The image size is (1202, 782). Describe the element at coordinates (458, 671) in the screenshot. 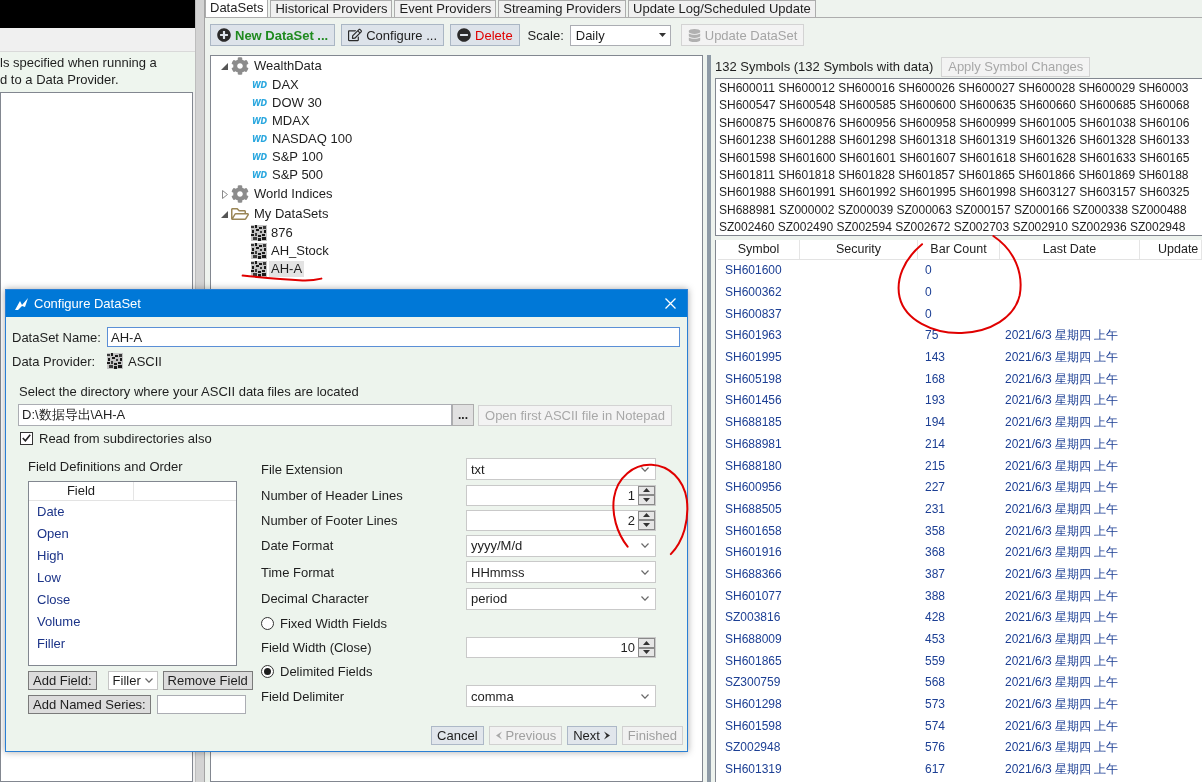

I see `radio-option: Delimited Fields` at that location.